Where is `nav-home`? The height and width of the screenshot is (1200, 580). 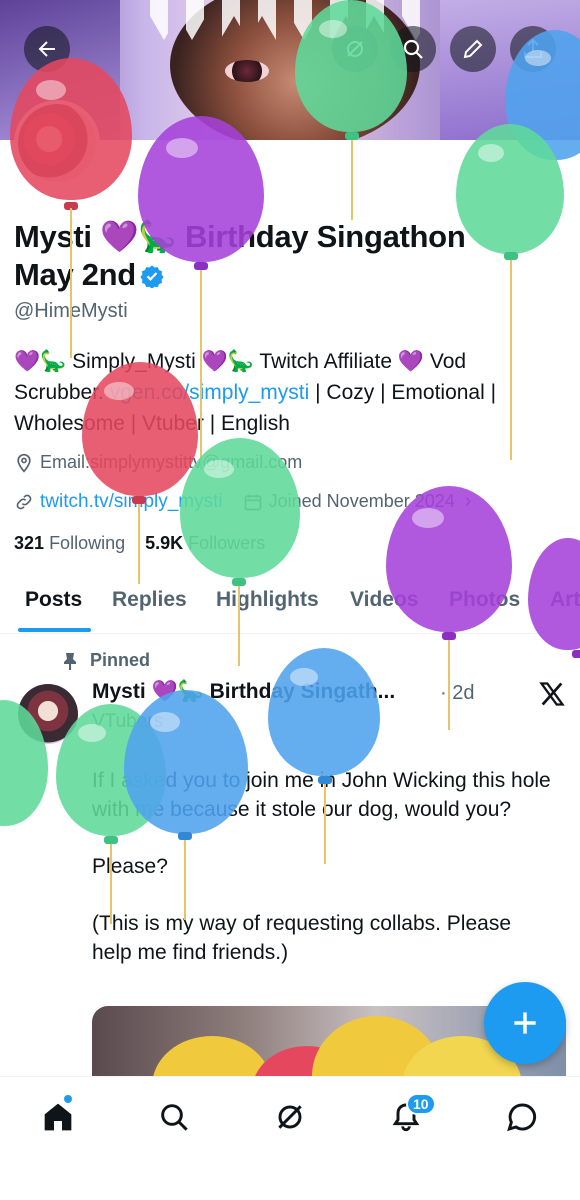
nav-home is located at coordinates (58, 1117).